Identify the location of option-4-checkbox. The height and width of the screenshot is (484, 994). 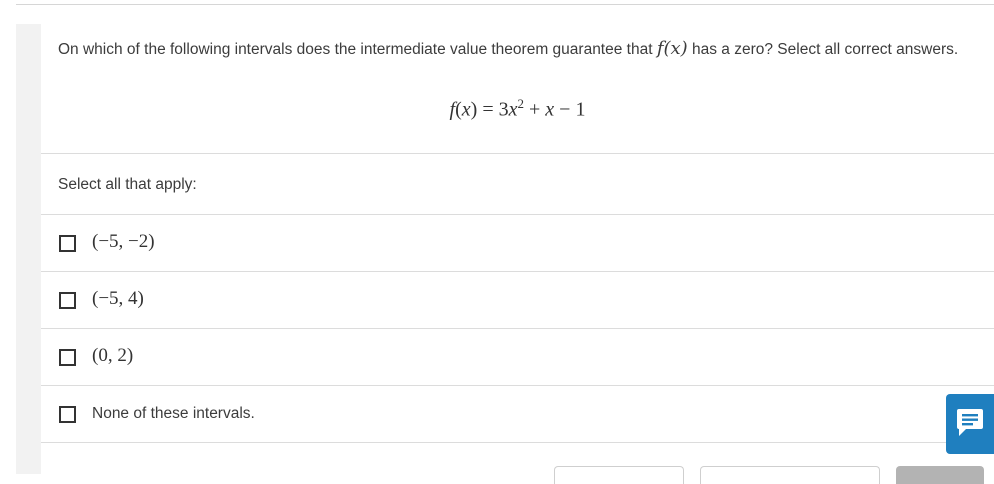
(67, 414).